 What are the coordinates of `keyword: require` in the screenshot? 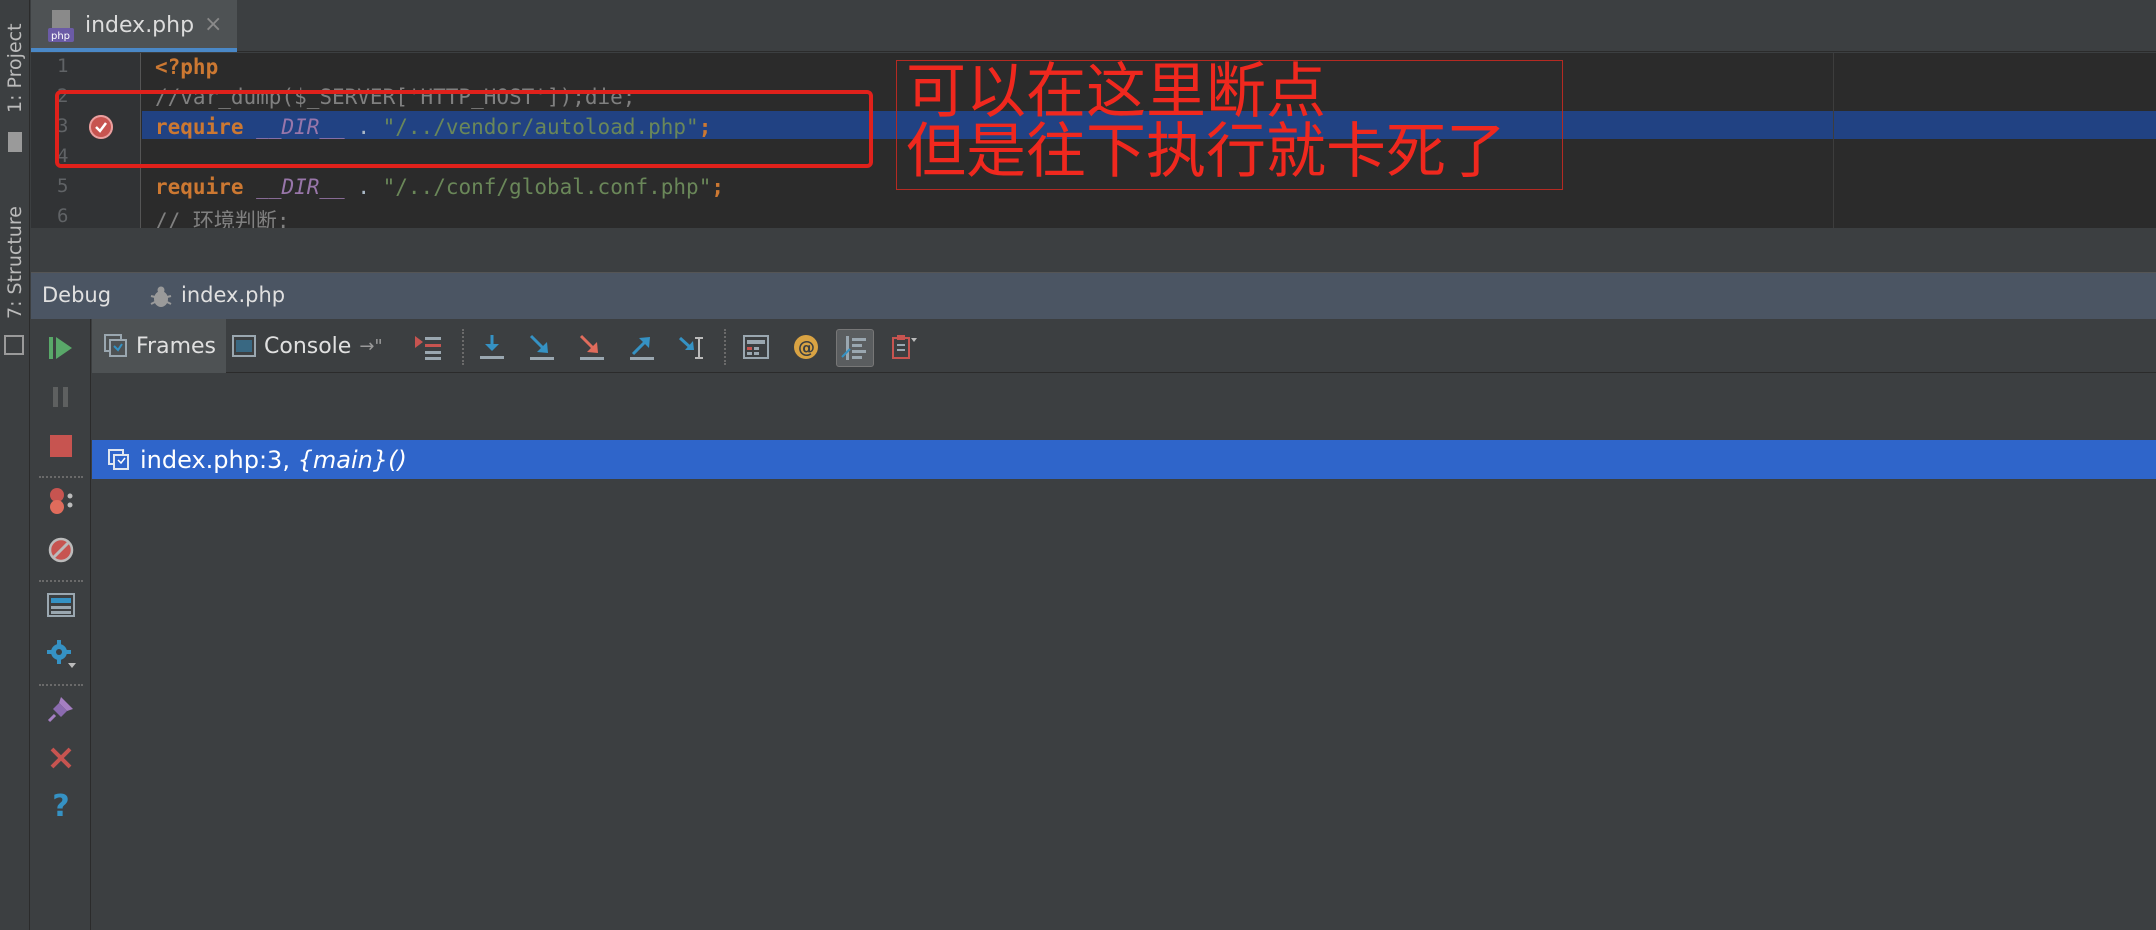 It's located at (199, 187).